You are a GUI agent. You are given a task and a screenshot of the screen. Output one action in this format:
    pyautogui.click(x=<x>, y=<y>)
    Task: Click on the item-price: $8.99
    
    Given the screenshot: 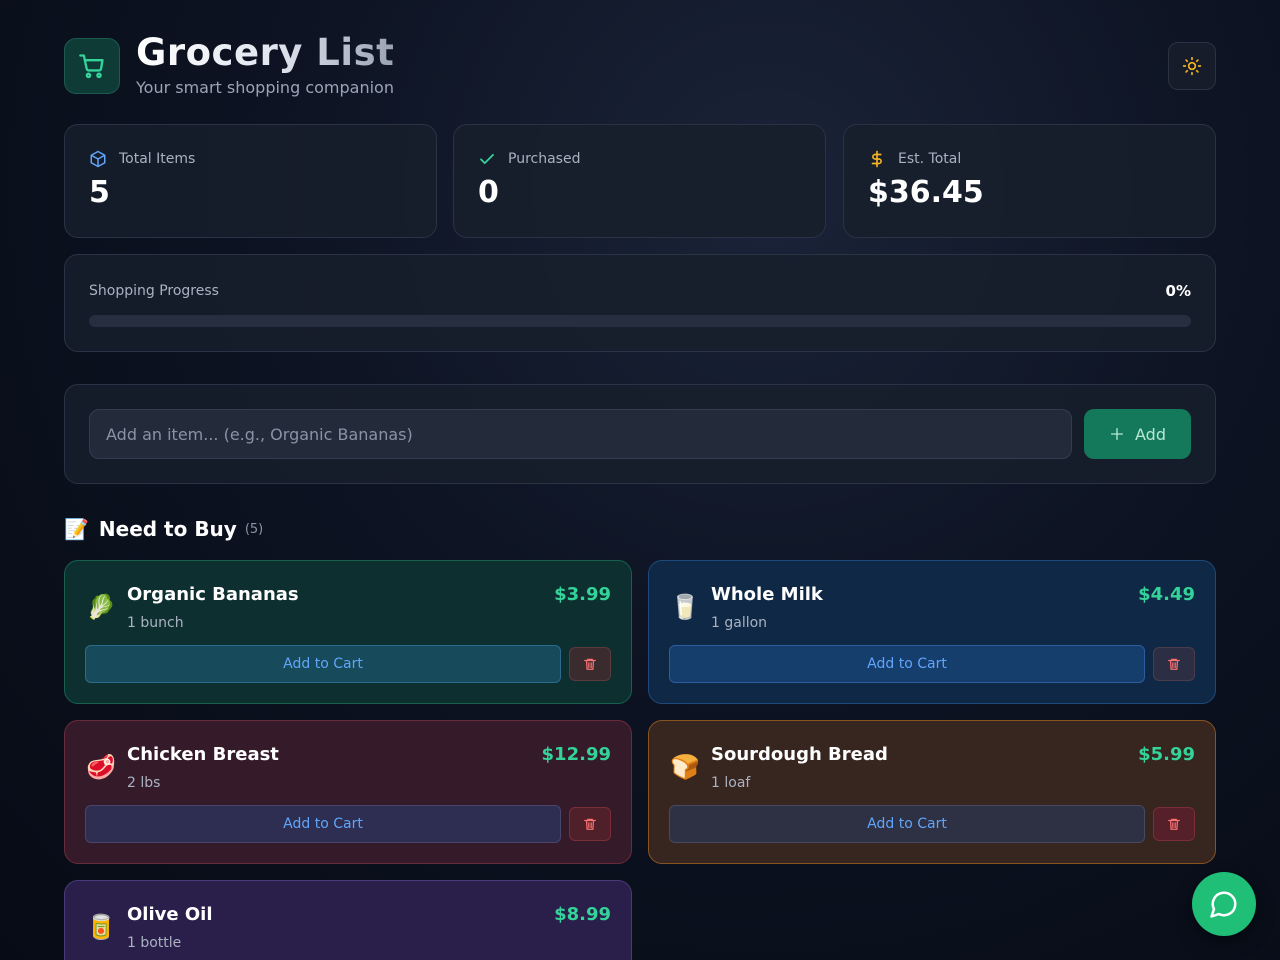 What is the action you would take?
    pyautogui.click(x=582, y=914)
    